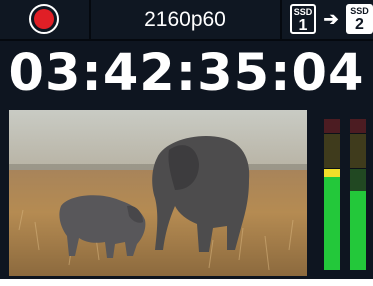 Image resolution: width=373 pixels, height=286 pixels. I want to click on ssd-source-number: 1, so click(303, 25).